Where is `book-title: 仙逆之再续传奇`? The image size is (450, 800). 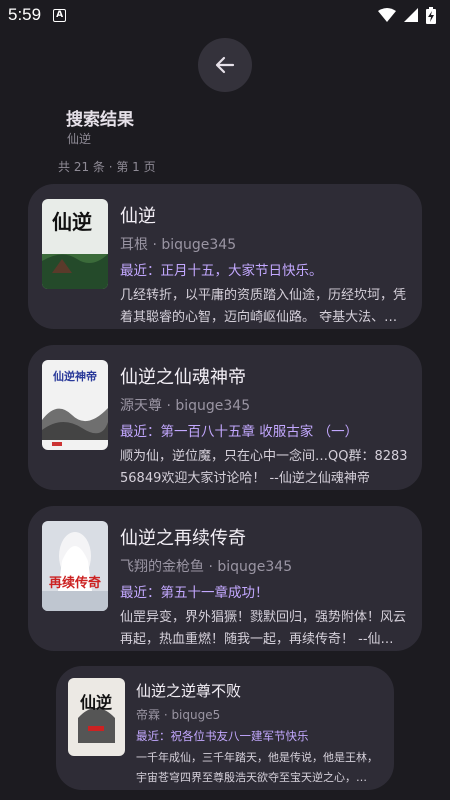
book-title: 仙逆之再续传奇 is located at coordinates (183, 538).